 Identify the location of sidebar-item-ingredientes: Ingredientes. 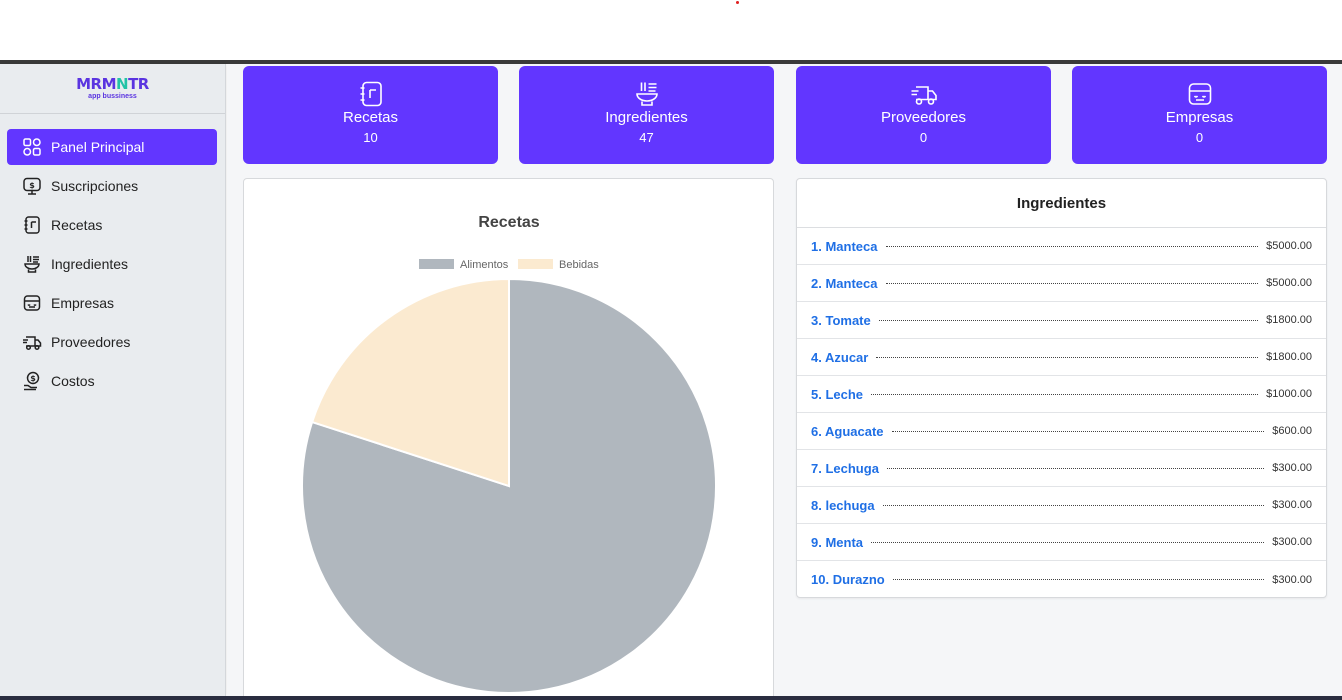
(112, 264).